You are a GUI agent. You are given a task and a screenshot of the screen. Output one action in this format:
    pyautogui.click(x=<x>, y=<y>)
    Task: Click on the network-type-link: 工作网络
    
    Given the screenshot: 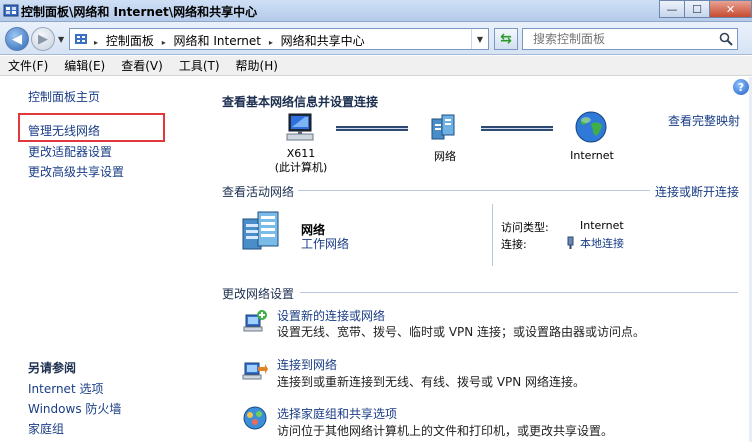 What is the action you would take?
    pyautogui.click(x=325, y=243)
    